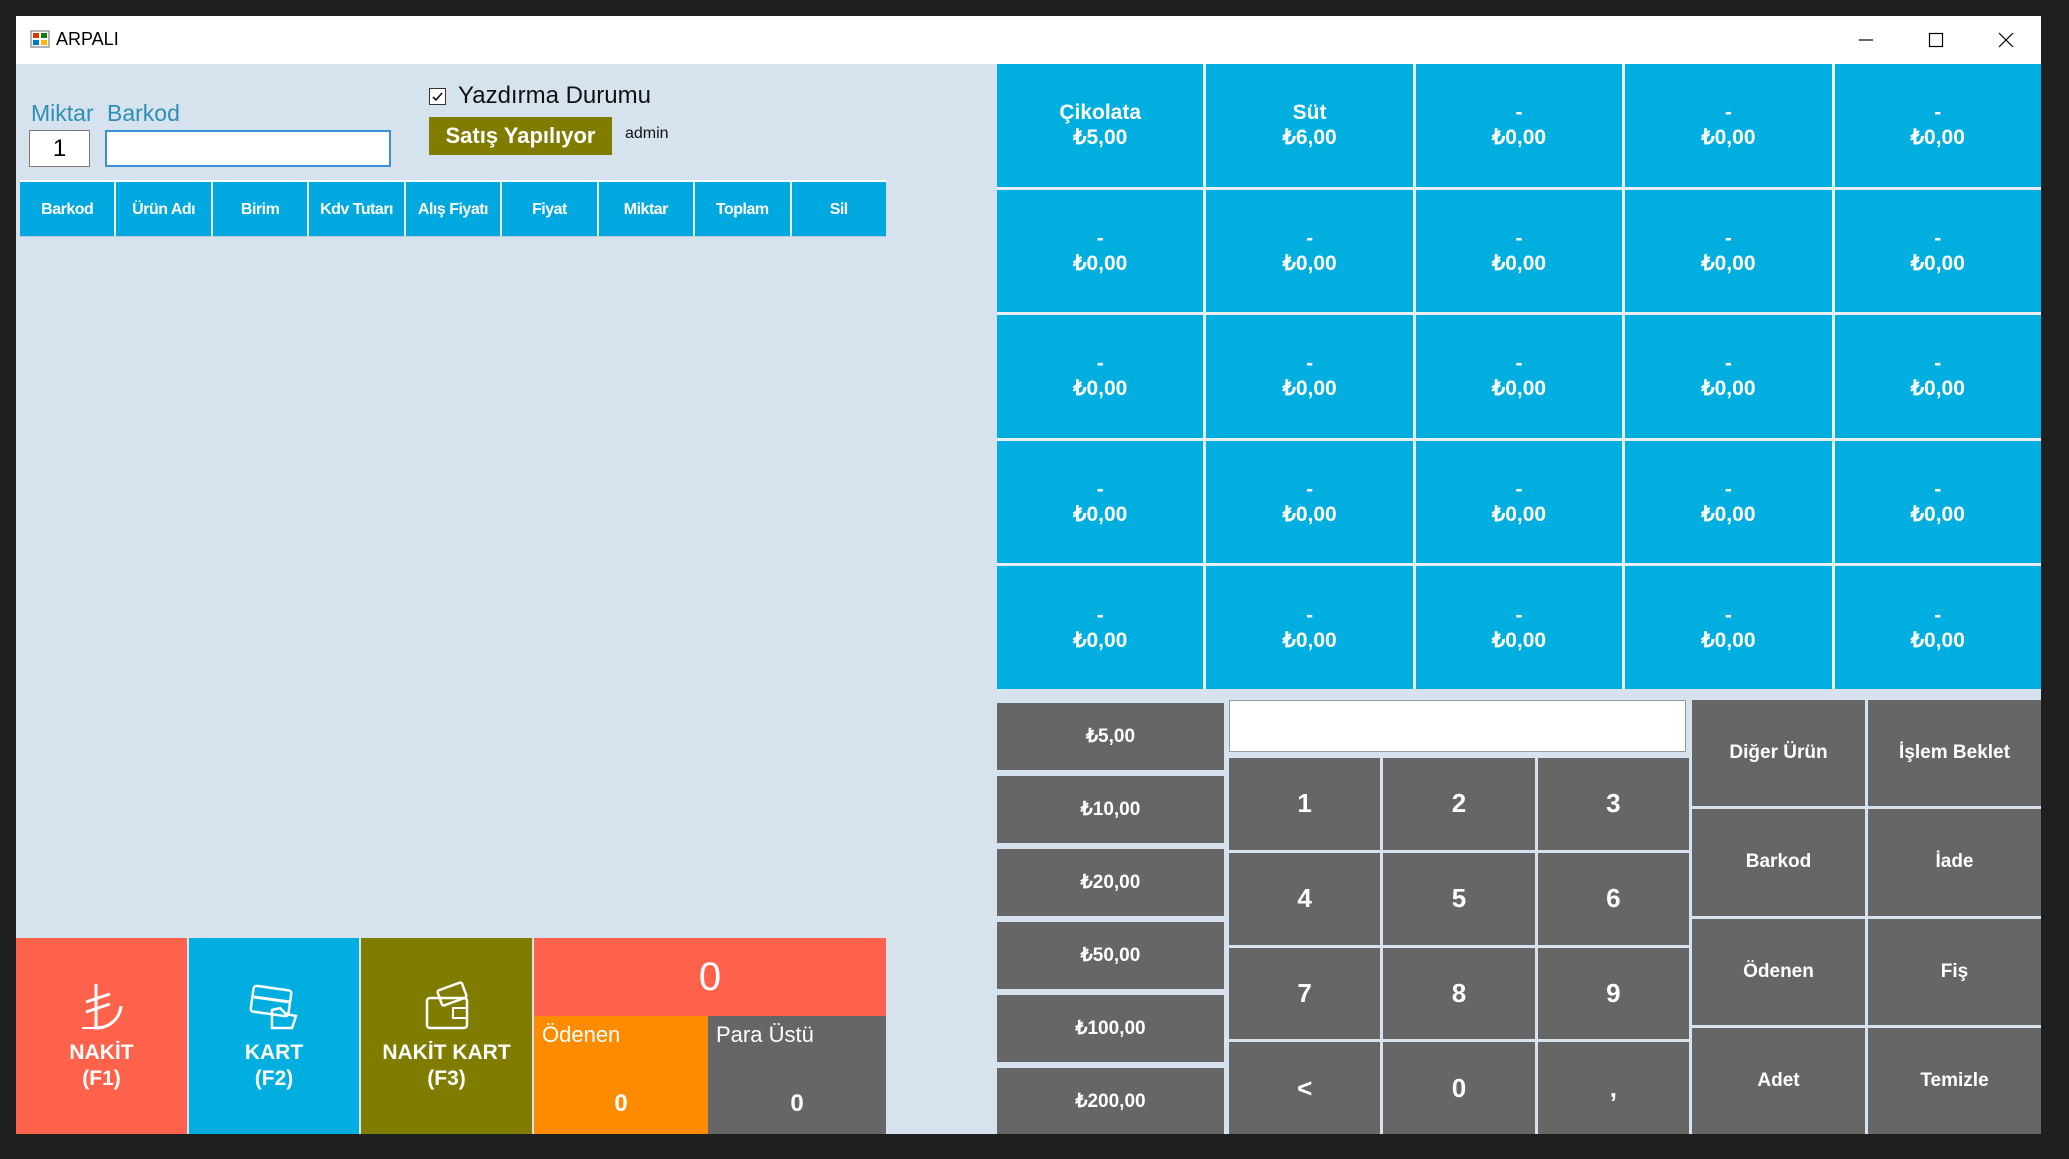  Describe the element at coordinates (68, 209) in the screenshot. I see `column-header: Barkod` at that location.